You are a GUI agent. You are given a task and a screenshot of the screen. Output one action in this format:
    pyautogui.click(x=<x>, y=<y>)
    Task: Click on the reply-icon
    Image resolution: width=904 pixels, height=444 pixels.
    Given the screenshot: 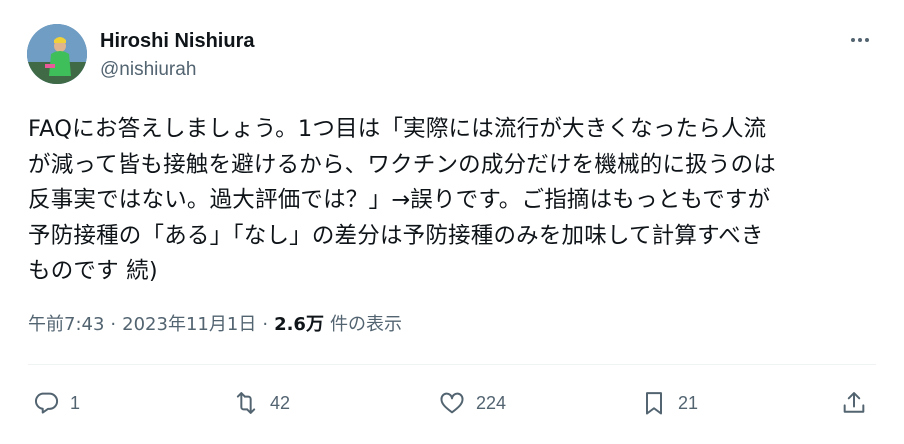 What is the action you would take?
    pyautogui.click(x=46, y=403)
    